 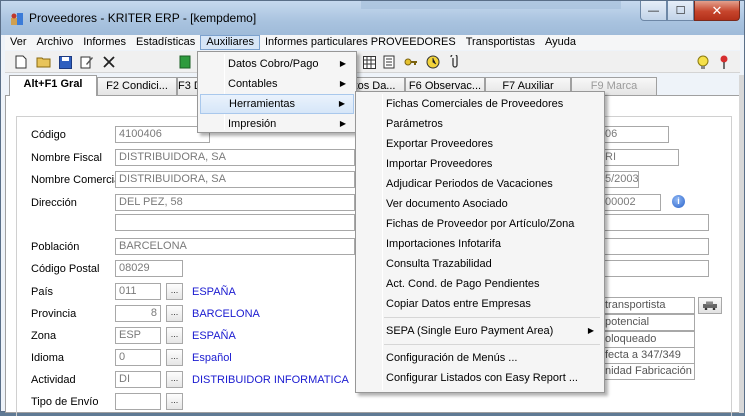 I want to click on menu-archivo: Archivo, so click(x=55, y=42).